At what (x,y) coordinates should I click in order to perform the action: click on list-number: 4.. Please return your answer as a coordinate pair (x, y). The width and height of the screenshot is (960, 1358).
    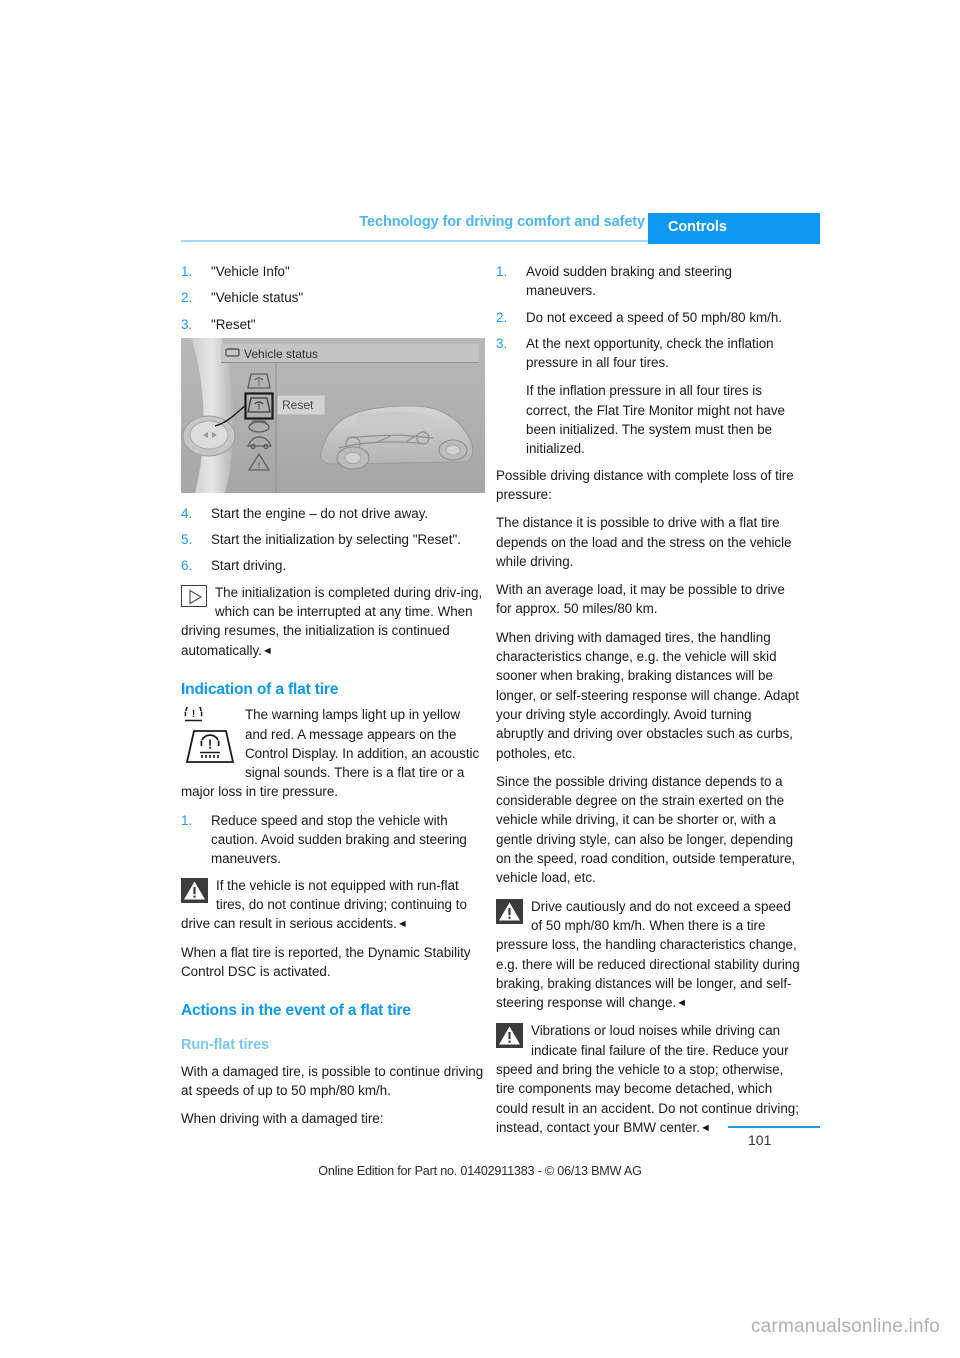
    Looking at the image, I should click on (187, 513).